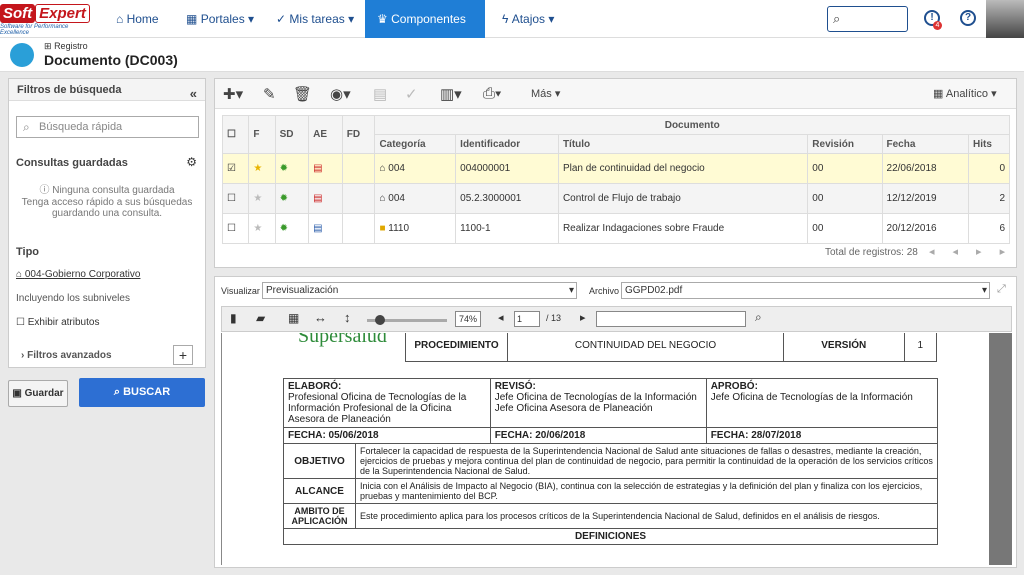 This screenshot has height=575, width=1024. I want to click on avatar, so click(1005, 19).